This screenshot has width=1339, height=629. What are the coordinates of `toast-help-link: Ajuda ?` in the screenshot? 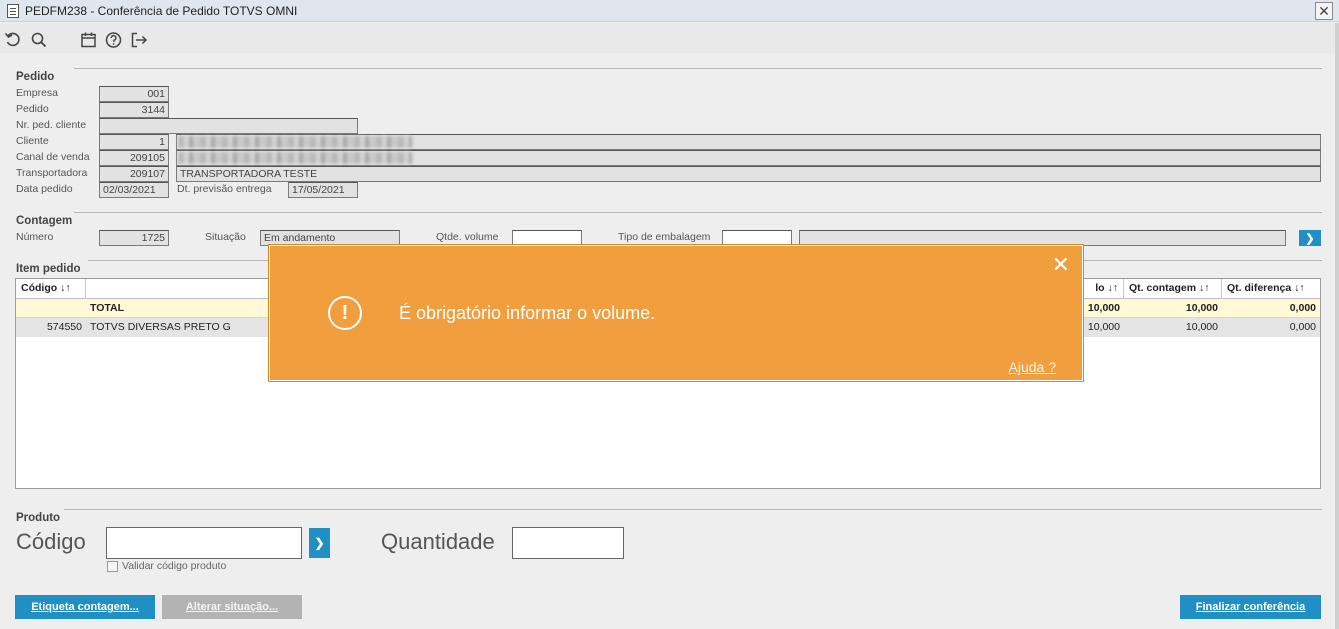 It's located at (1032, 367).